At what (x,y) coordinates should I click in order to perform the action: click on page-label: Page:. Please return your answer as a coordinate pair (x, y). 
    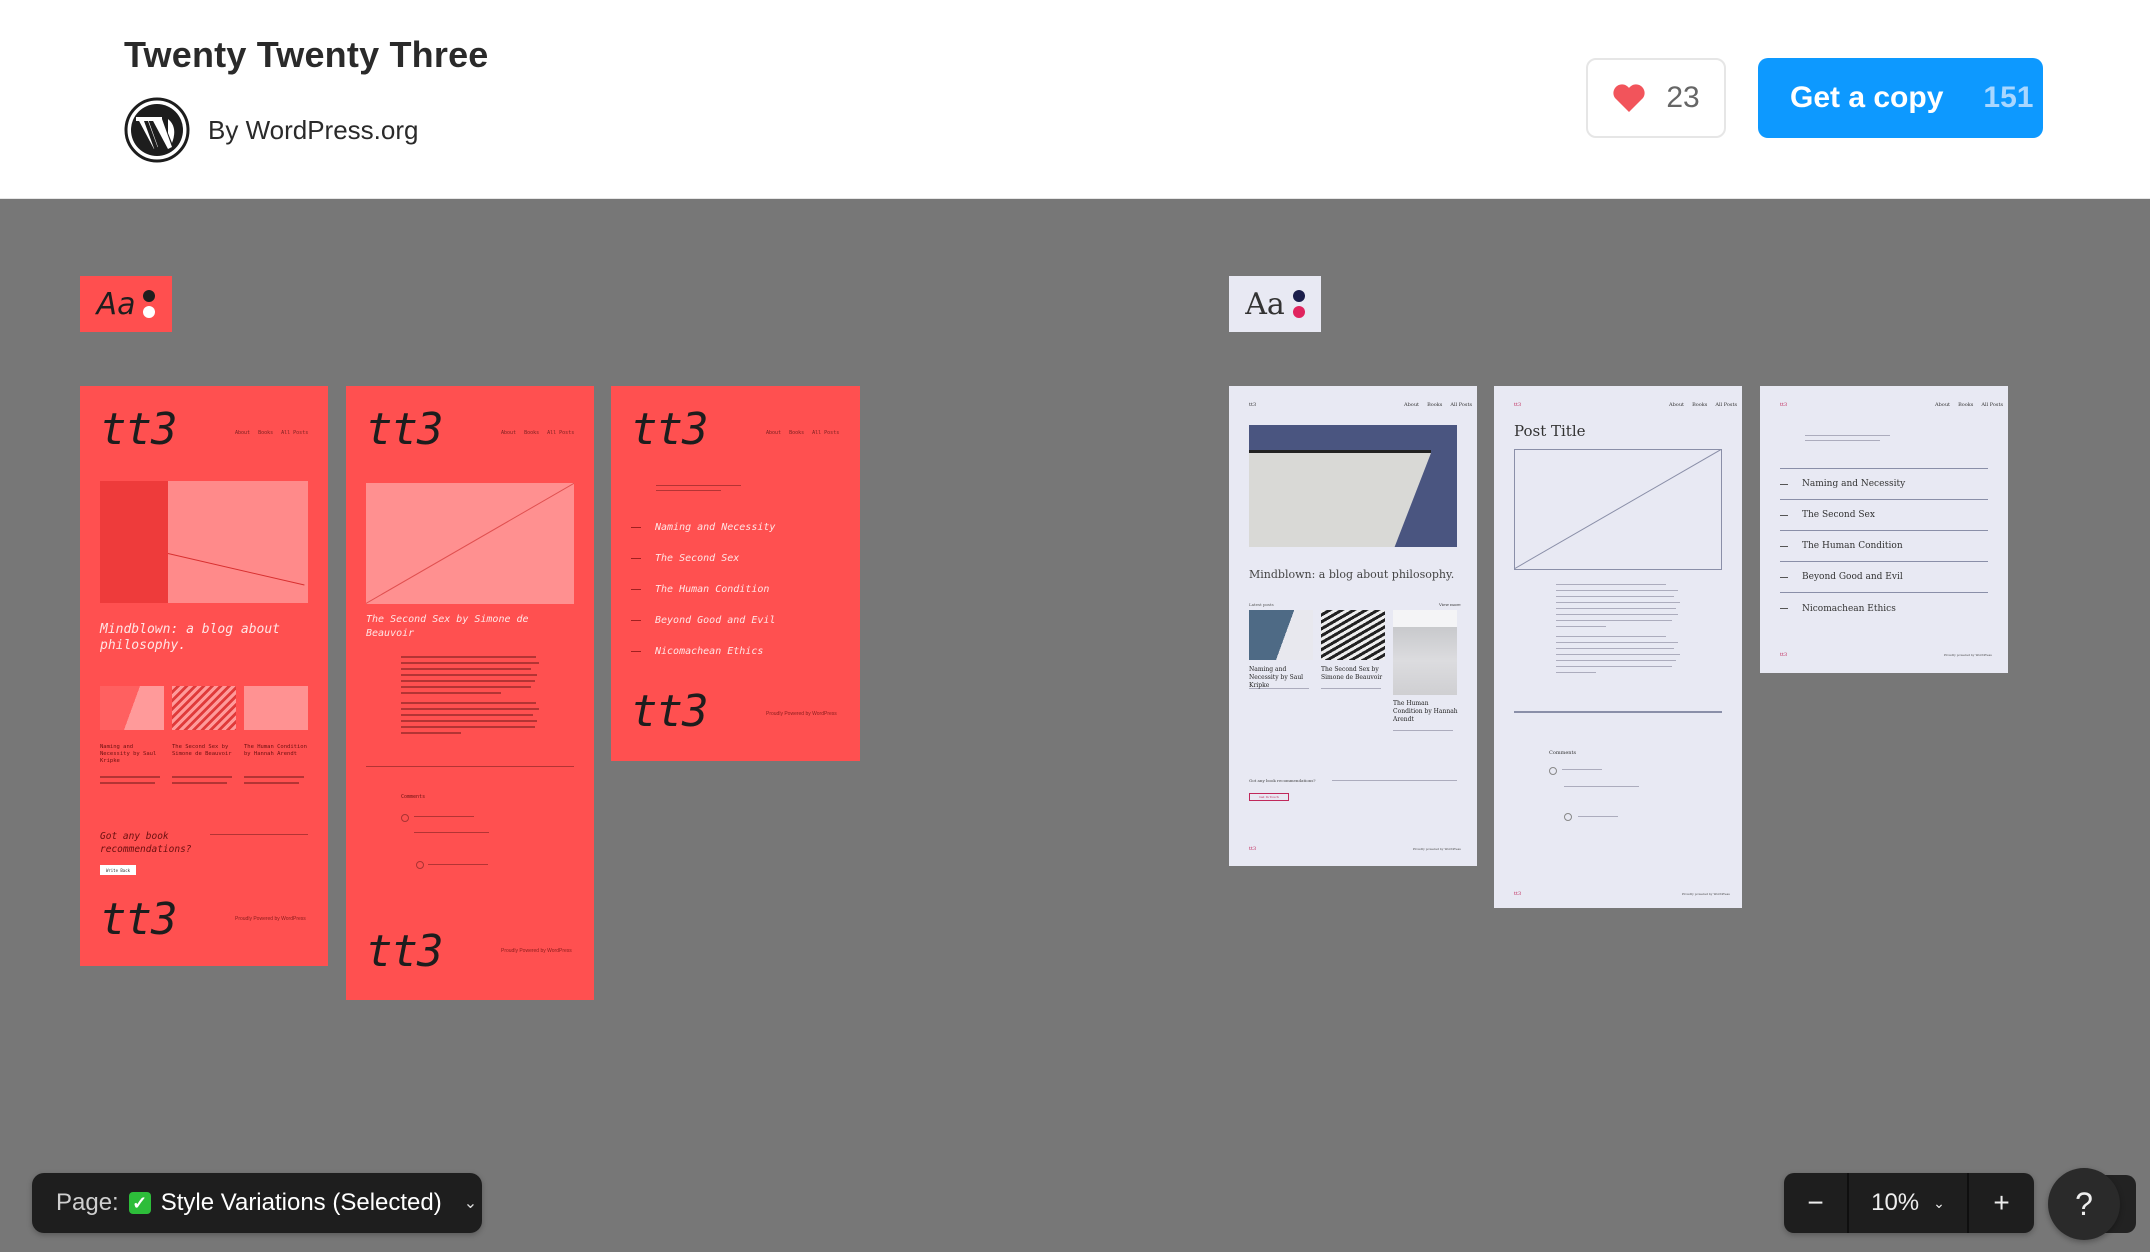
    Looking at the image, I should click on (87, 1202).